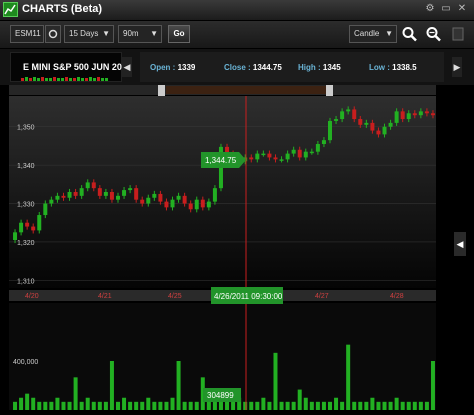  What do you see at coordinates (161, 90) in the screenshot?
I see `navigator-left-handle` at bounding box center [161, 90].